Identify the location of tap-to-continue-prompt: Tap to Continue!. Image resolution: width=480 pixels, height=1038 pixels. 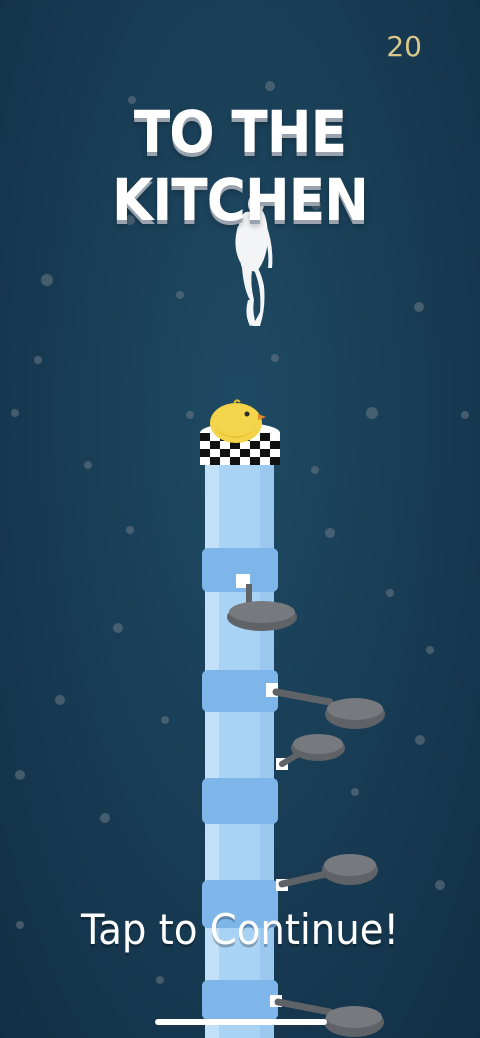
(240, 929).